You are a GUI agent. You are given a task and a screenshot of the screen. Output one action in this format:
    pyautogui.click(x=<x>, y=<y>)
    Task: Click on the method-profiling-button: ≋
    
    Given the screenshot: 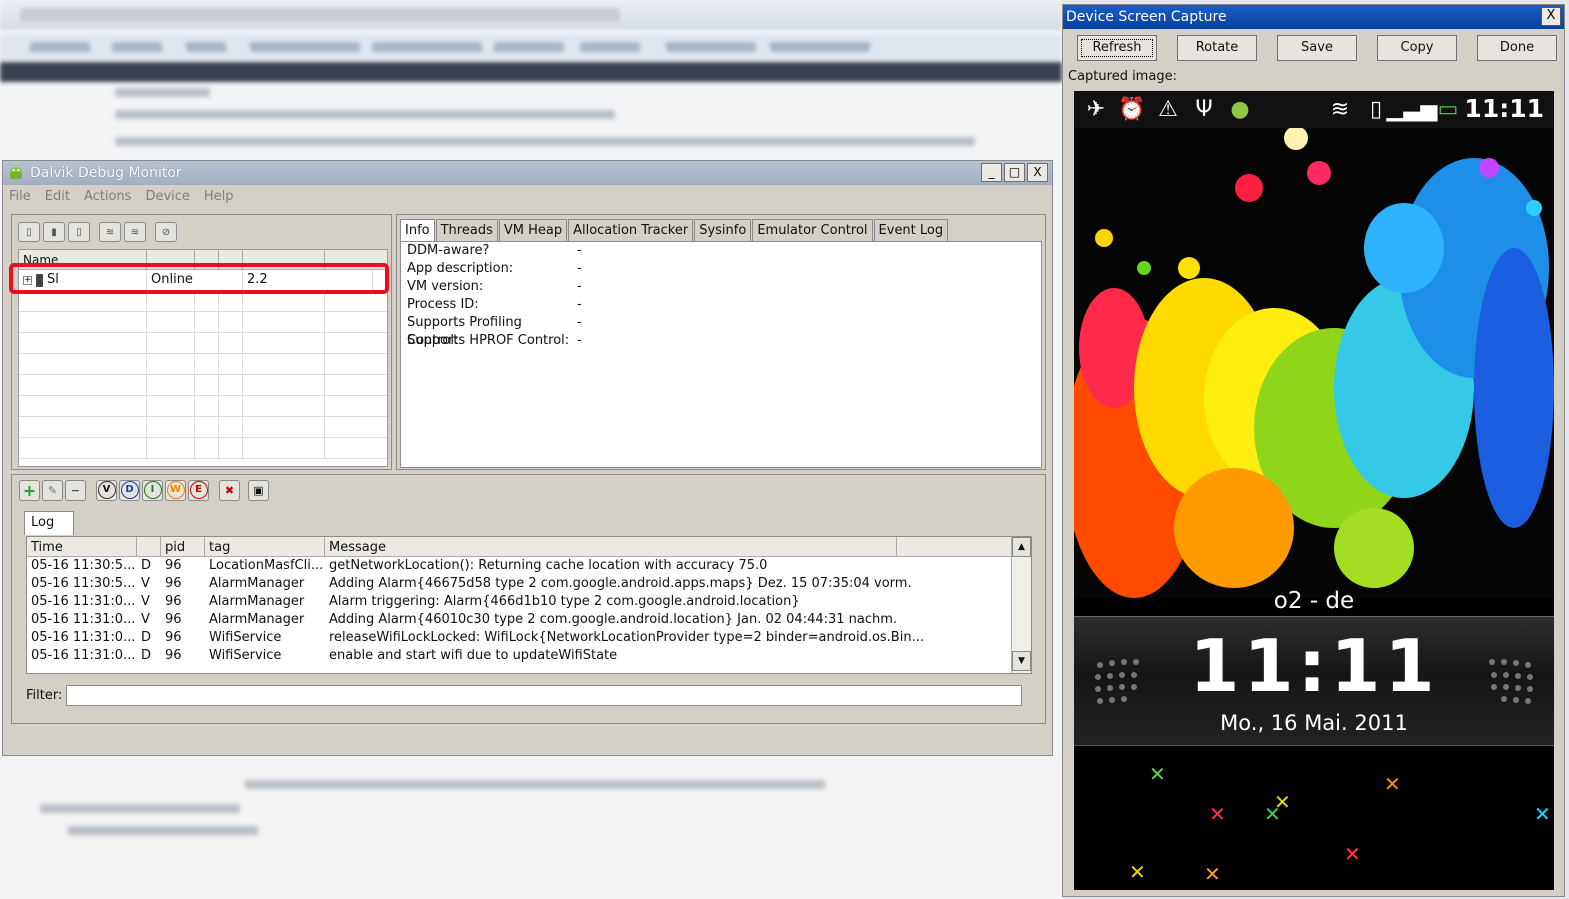 What is the action you would take?
    pyautogui.click(x=135, y=232)
    